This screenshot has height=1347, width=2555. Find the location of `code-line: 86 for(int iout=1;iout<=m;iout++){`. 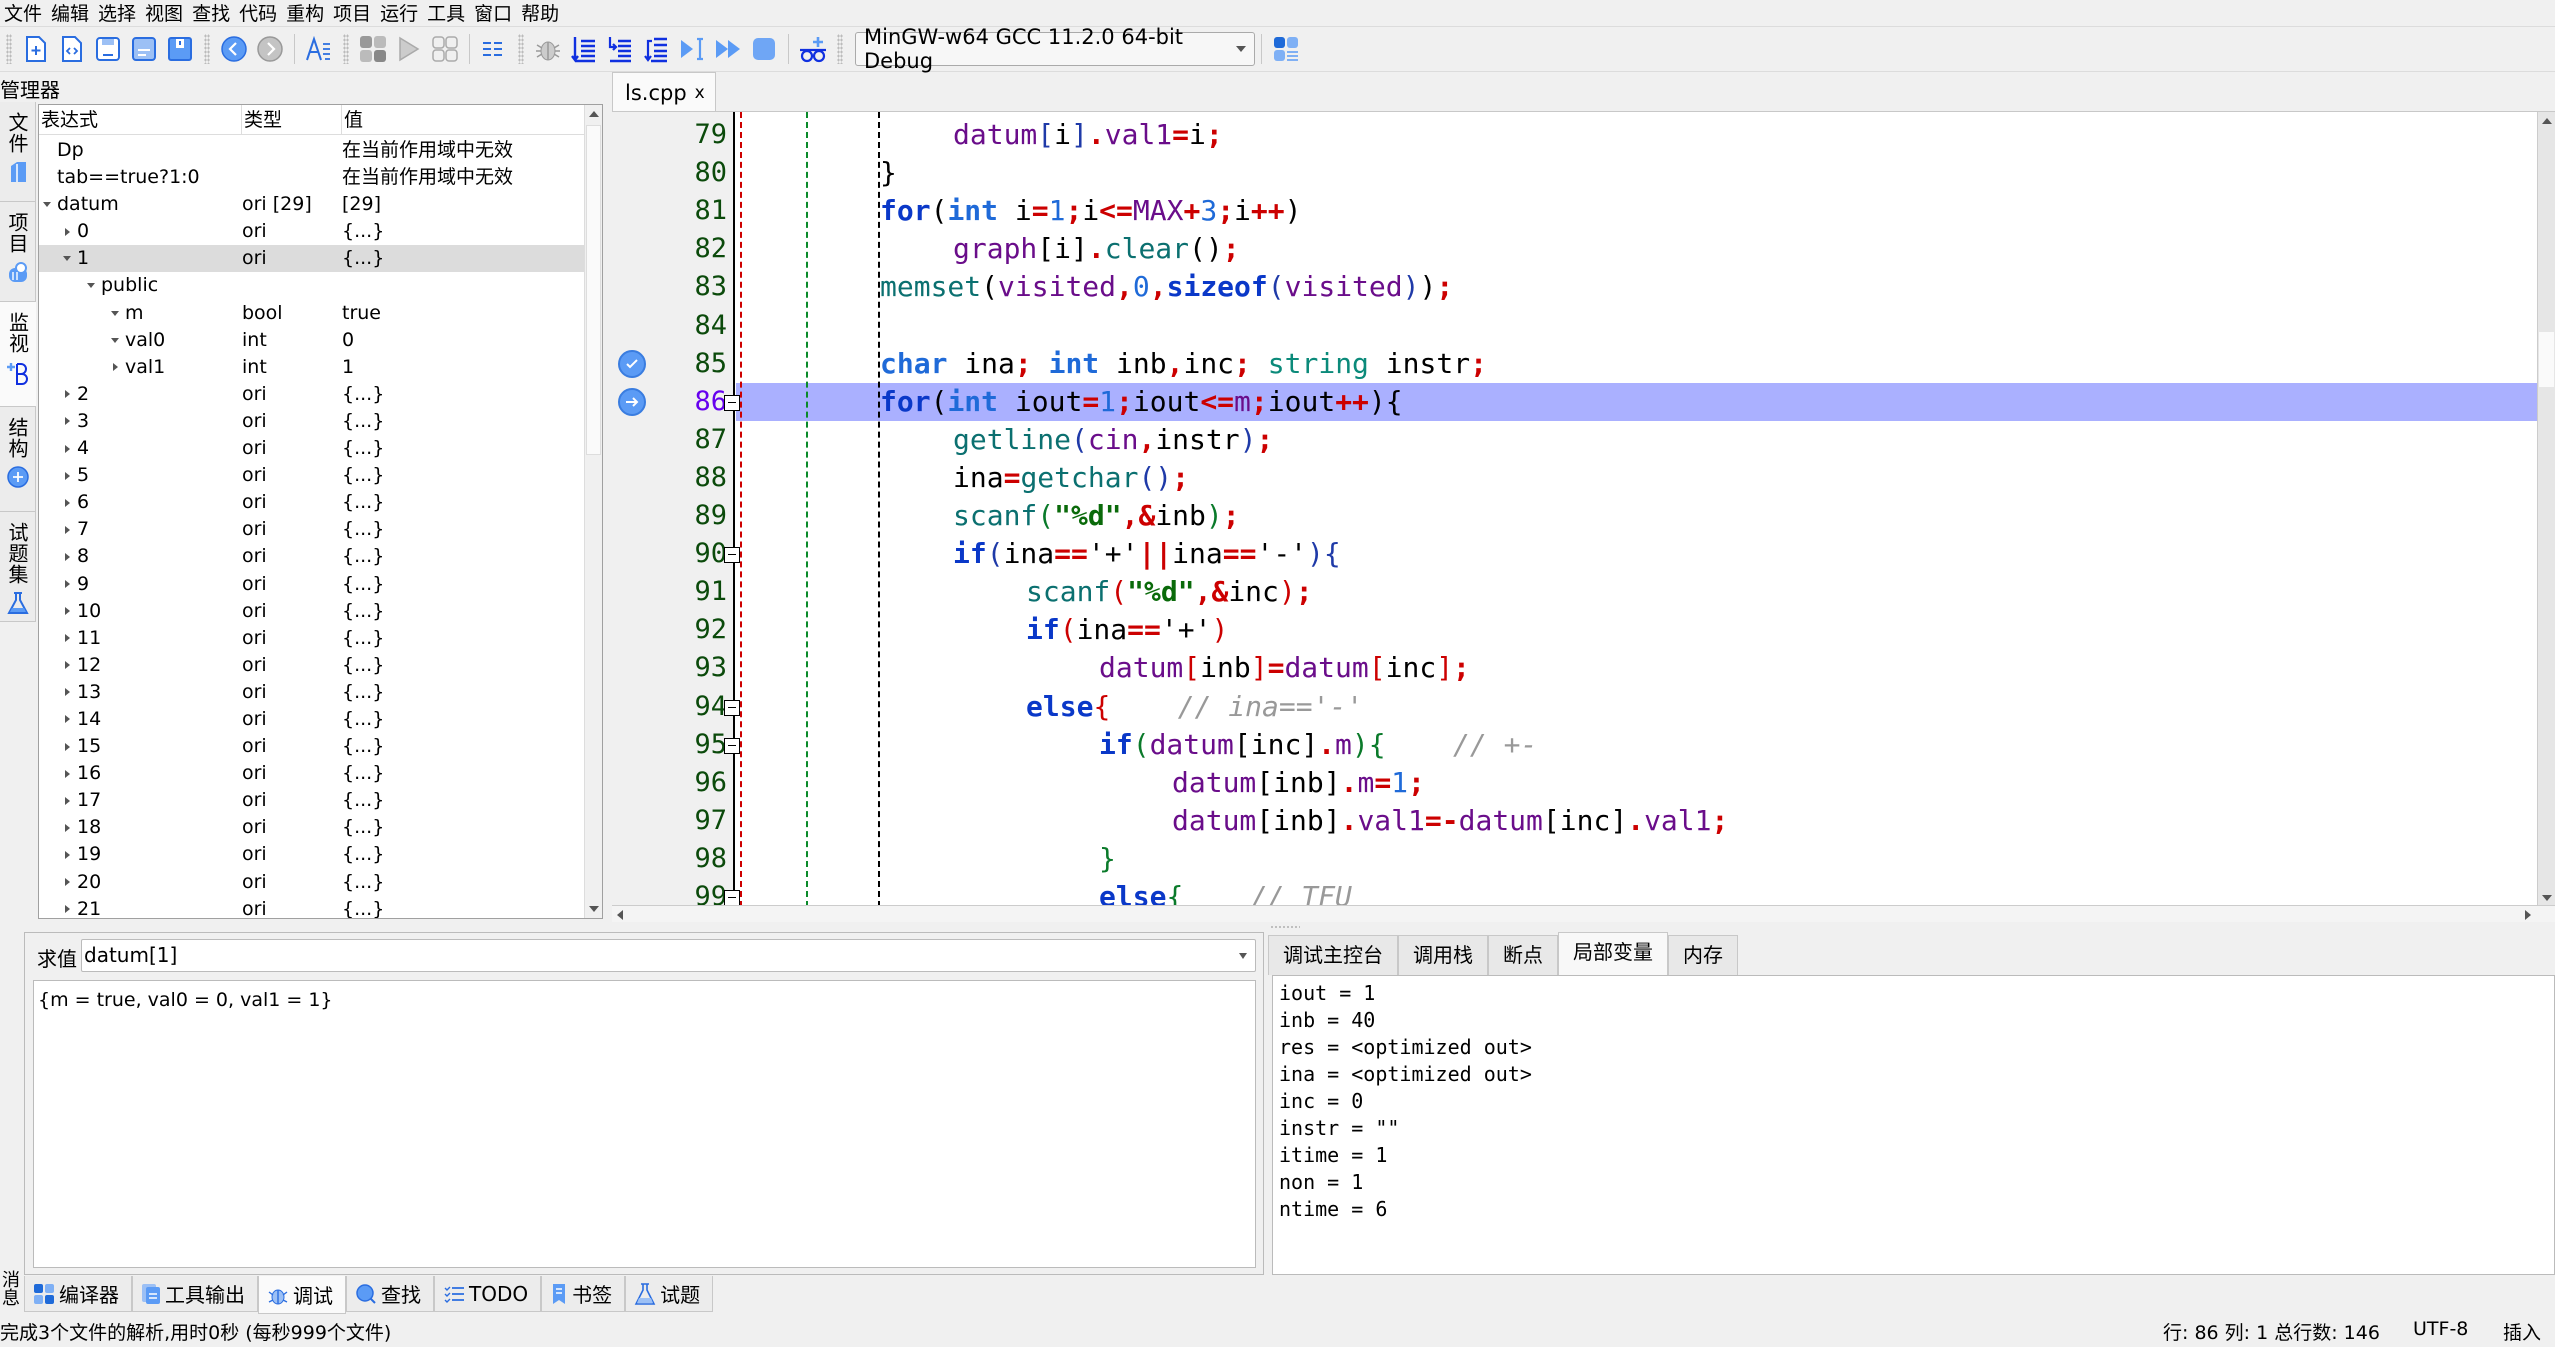

code-line: 86 for(int iout=1;iout<=m;iout++){ is located at coordinates (1574, 401).